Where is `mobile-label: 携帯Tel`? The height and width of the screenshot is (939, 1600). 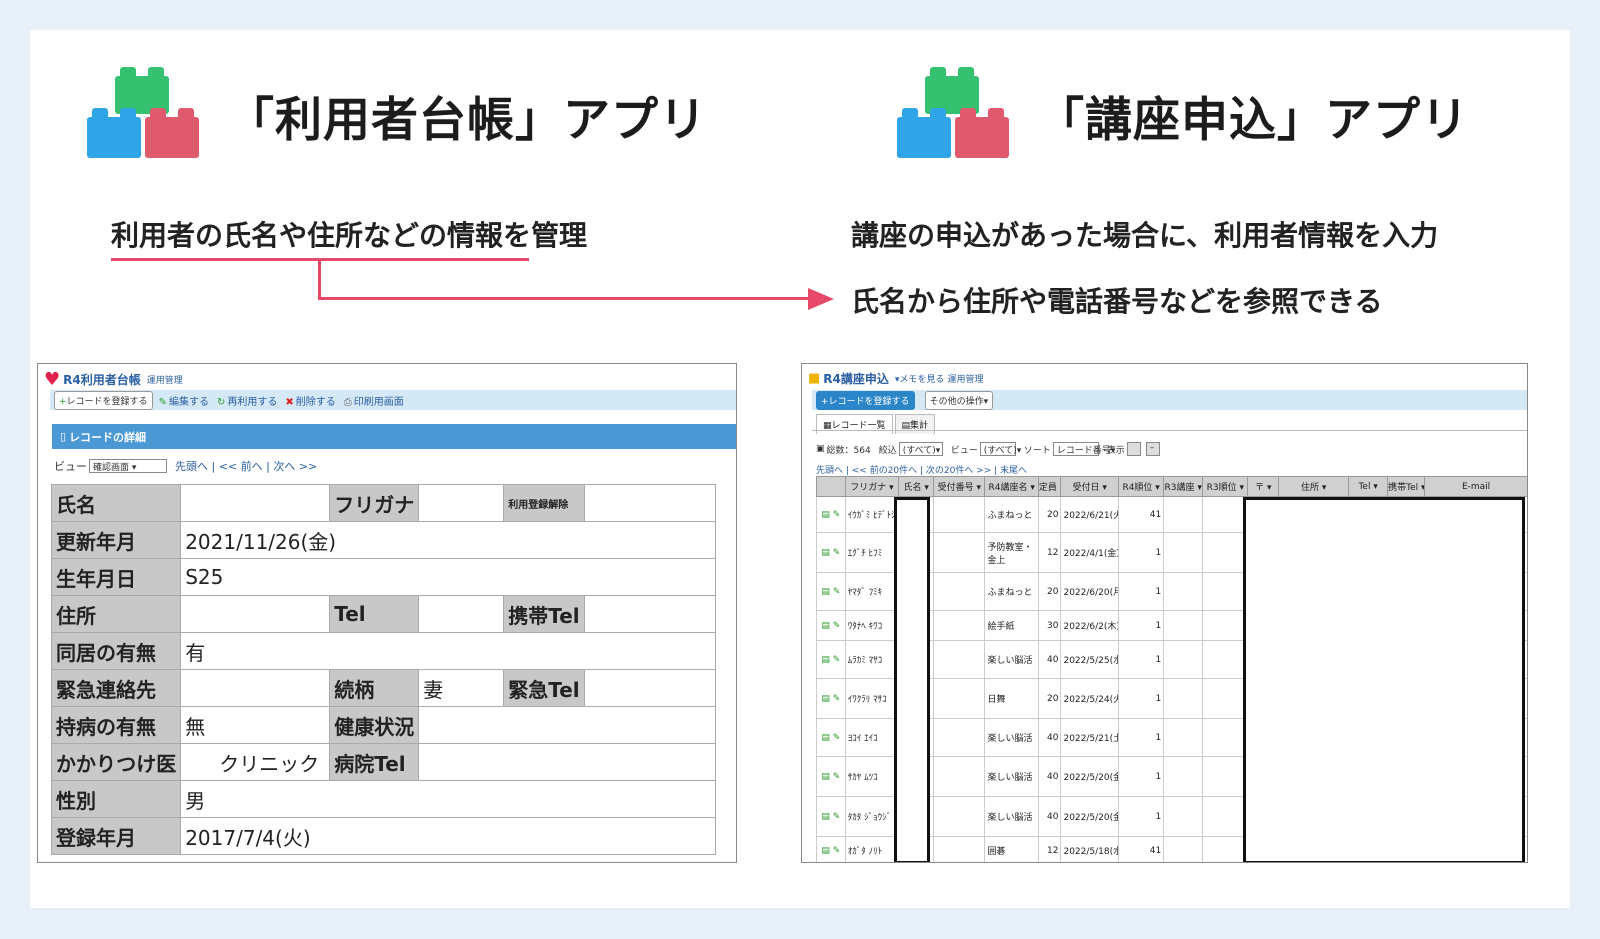 mobile-label: 携帯Tel is located at coordinates (544, 614).